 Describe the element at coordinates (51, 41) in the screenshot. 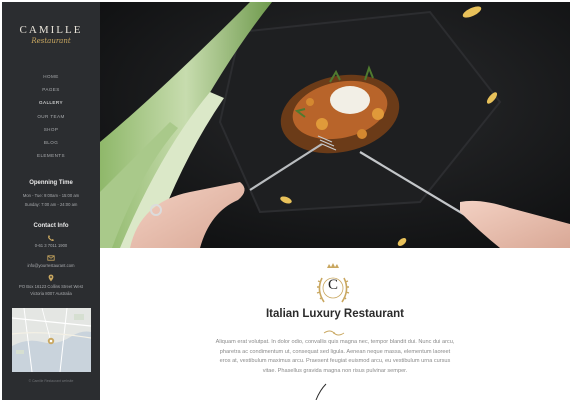

I see `logo-tagline: Restaurant` at that location.